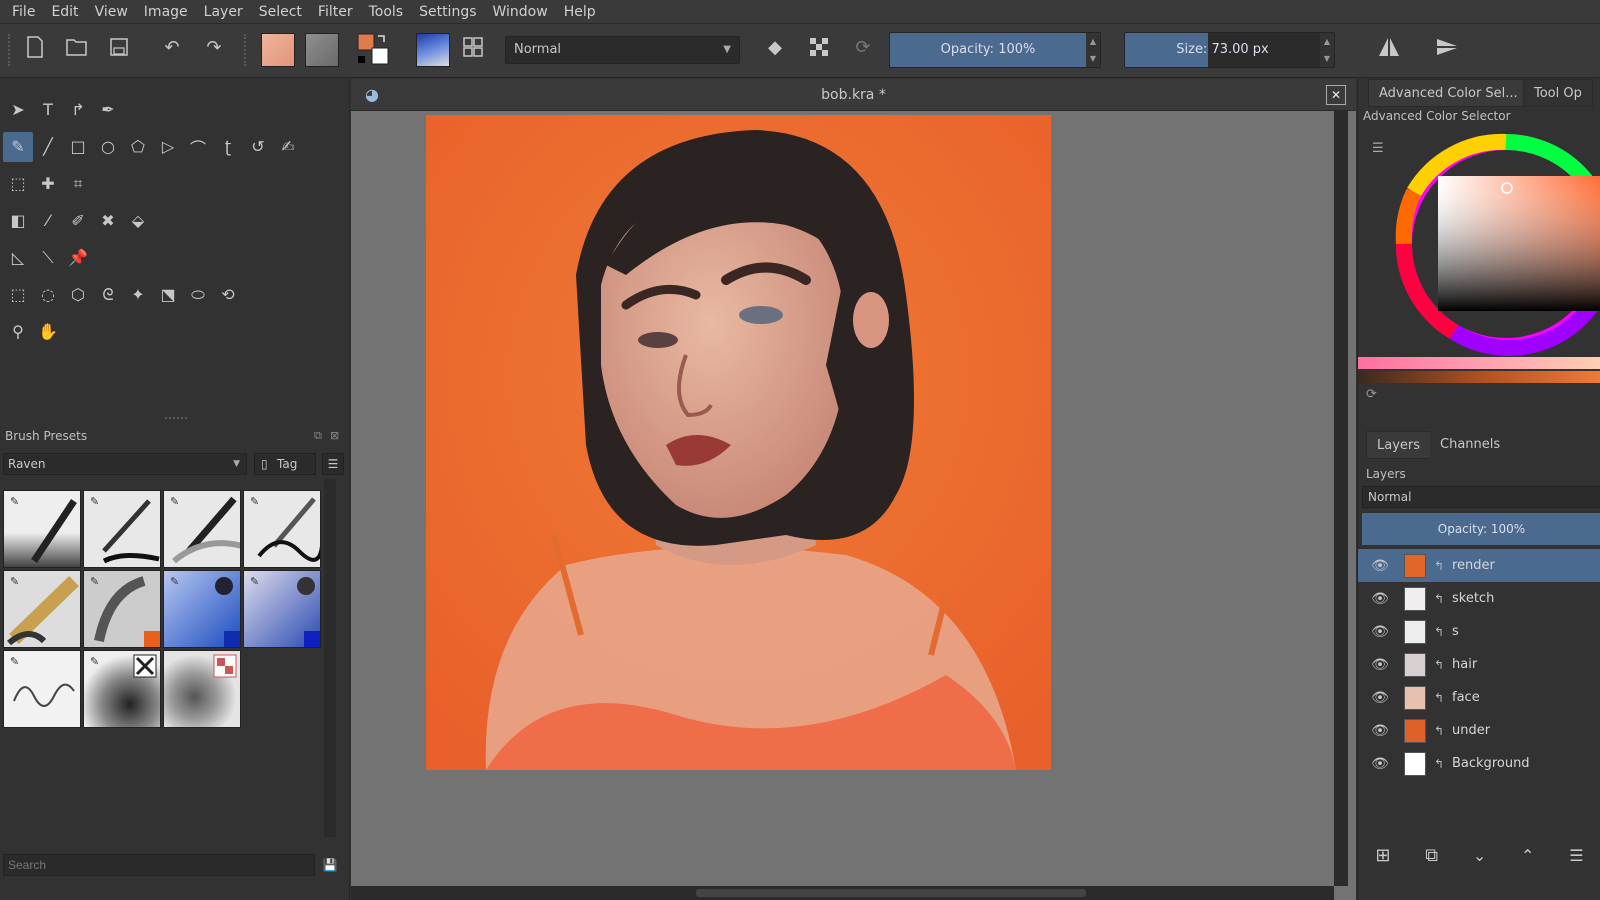 The height and width of the screenshot is (900, 1600). I want to click on workspace-icon, so click(473, 47).